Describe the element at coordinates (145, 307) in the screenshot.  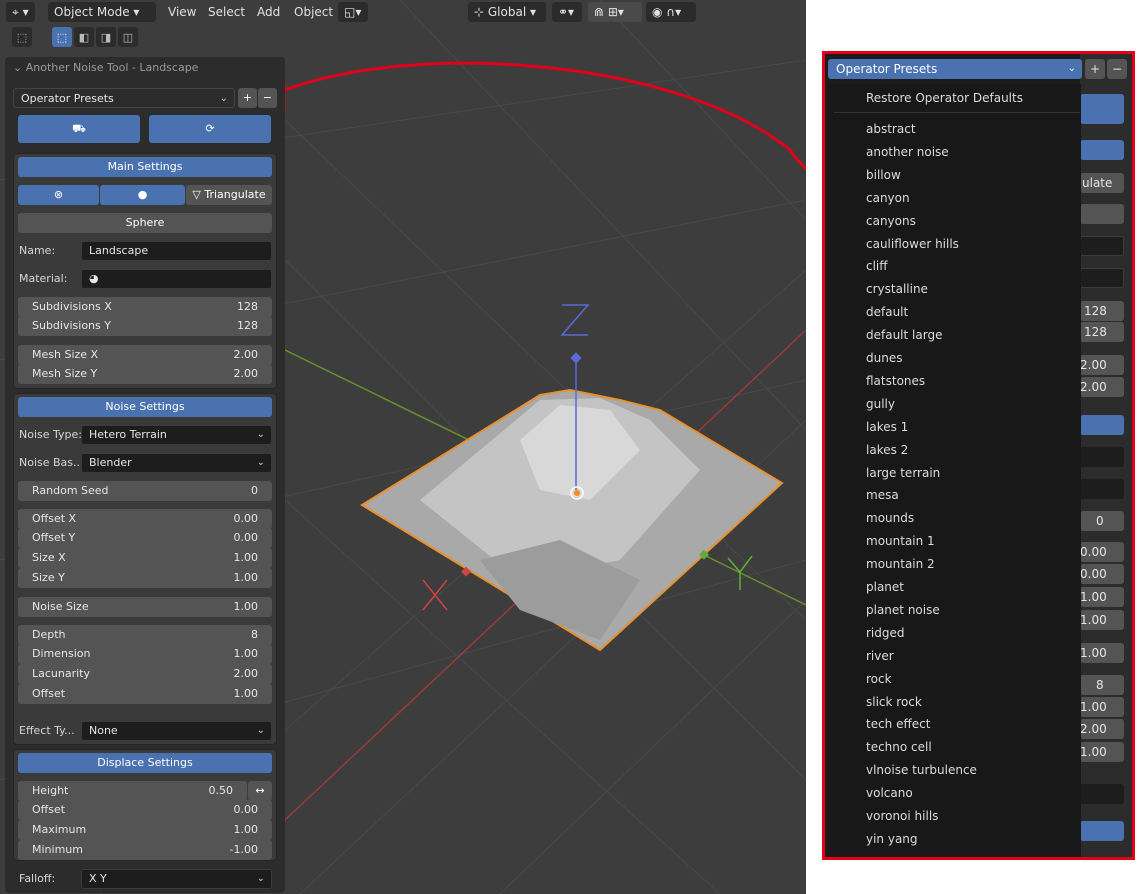
I see `subdivisions-x-field: Subdivisions X 128` at that location.